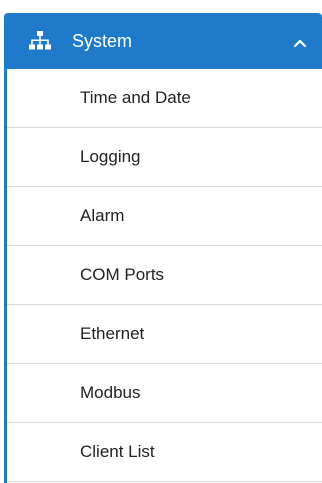 Image resolution: width=322 pixels, height=483 pixels. I want to click on submenu-item-label: Client List, so click(117, 451).